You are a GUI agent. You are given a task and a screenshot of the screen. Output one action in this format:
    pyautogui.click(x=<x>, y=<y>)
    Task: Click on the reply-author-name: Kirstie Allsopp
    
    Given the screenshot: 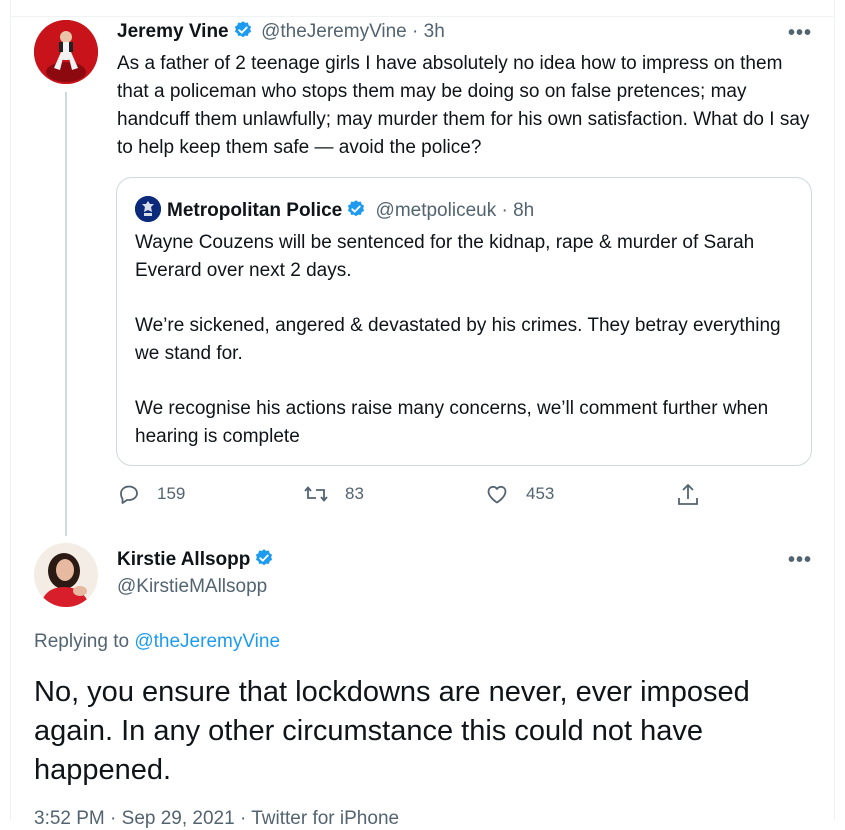 What is the action you would take?
    pyautogui.click(x=183, y=559)
    